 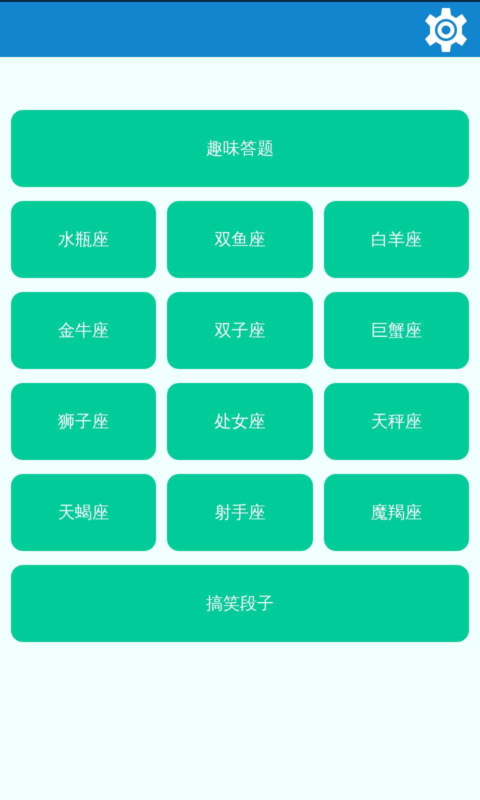 What do you see at coordinates (446, 30) in the screenshot?
I see `settings-icon` at bounding box center [446, 30].